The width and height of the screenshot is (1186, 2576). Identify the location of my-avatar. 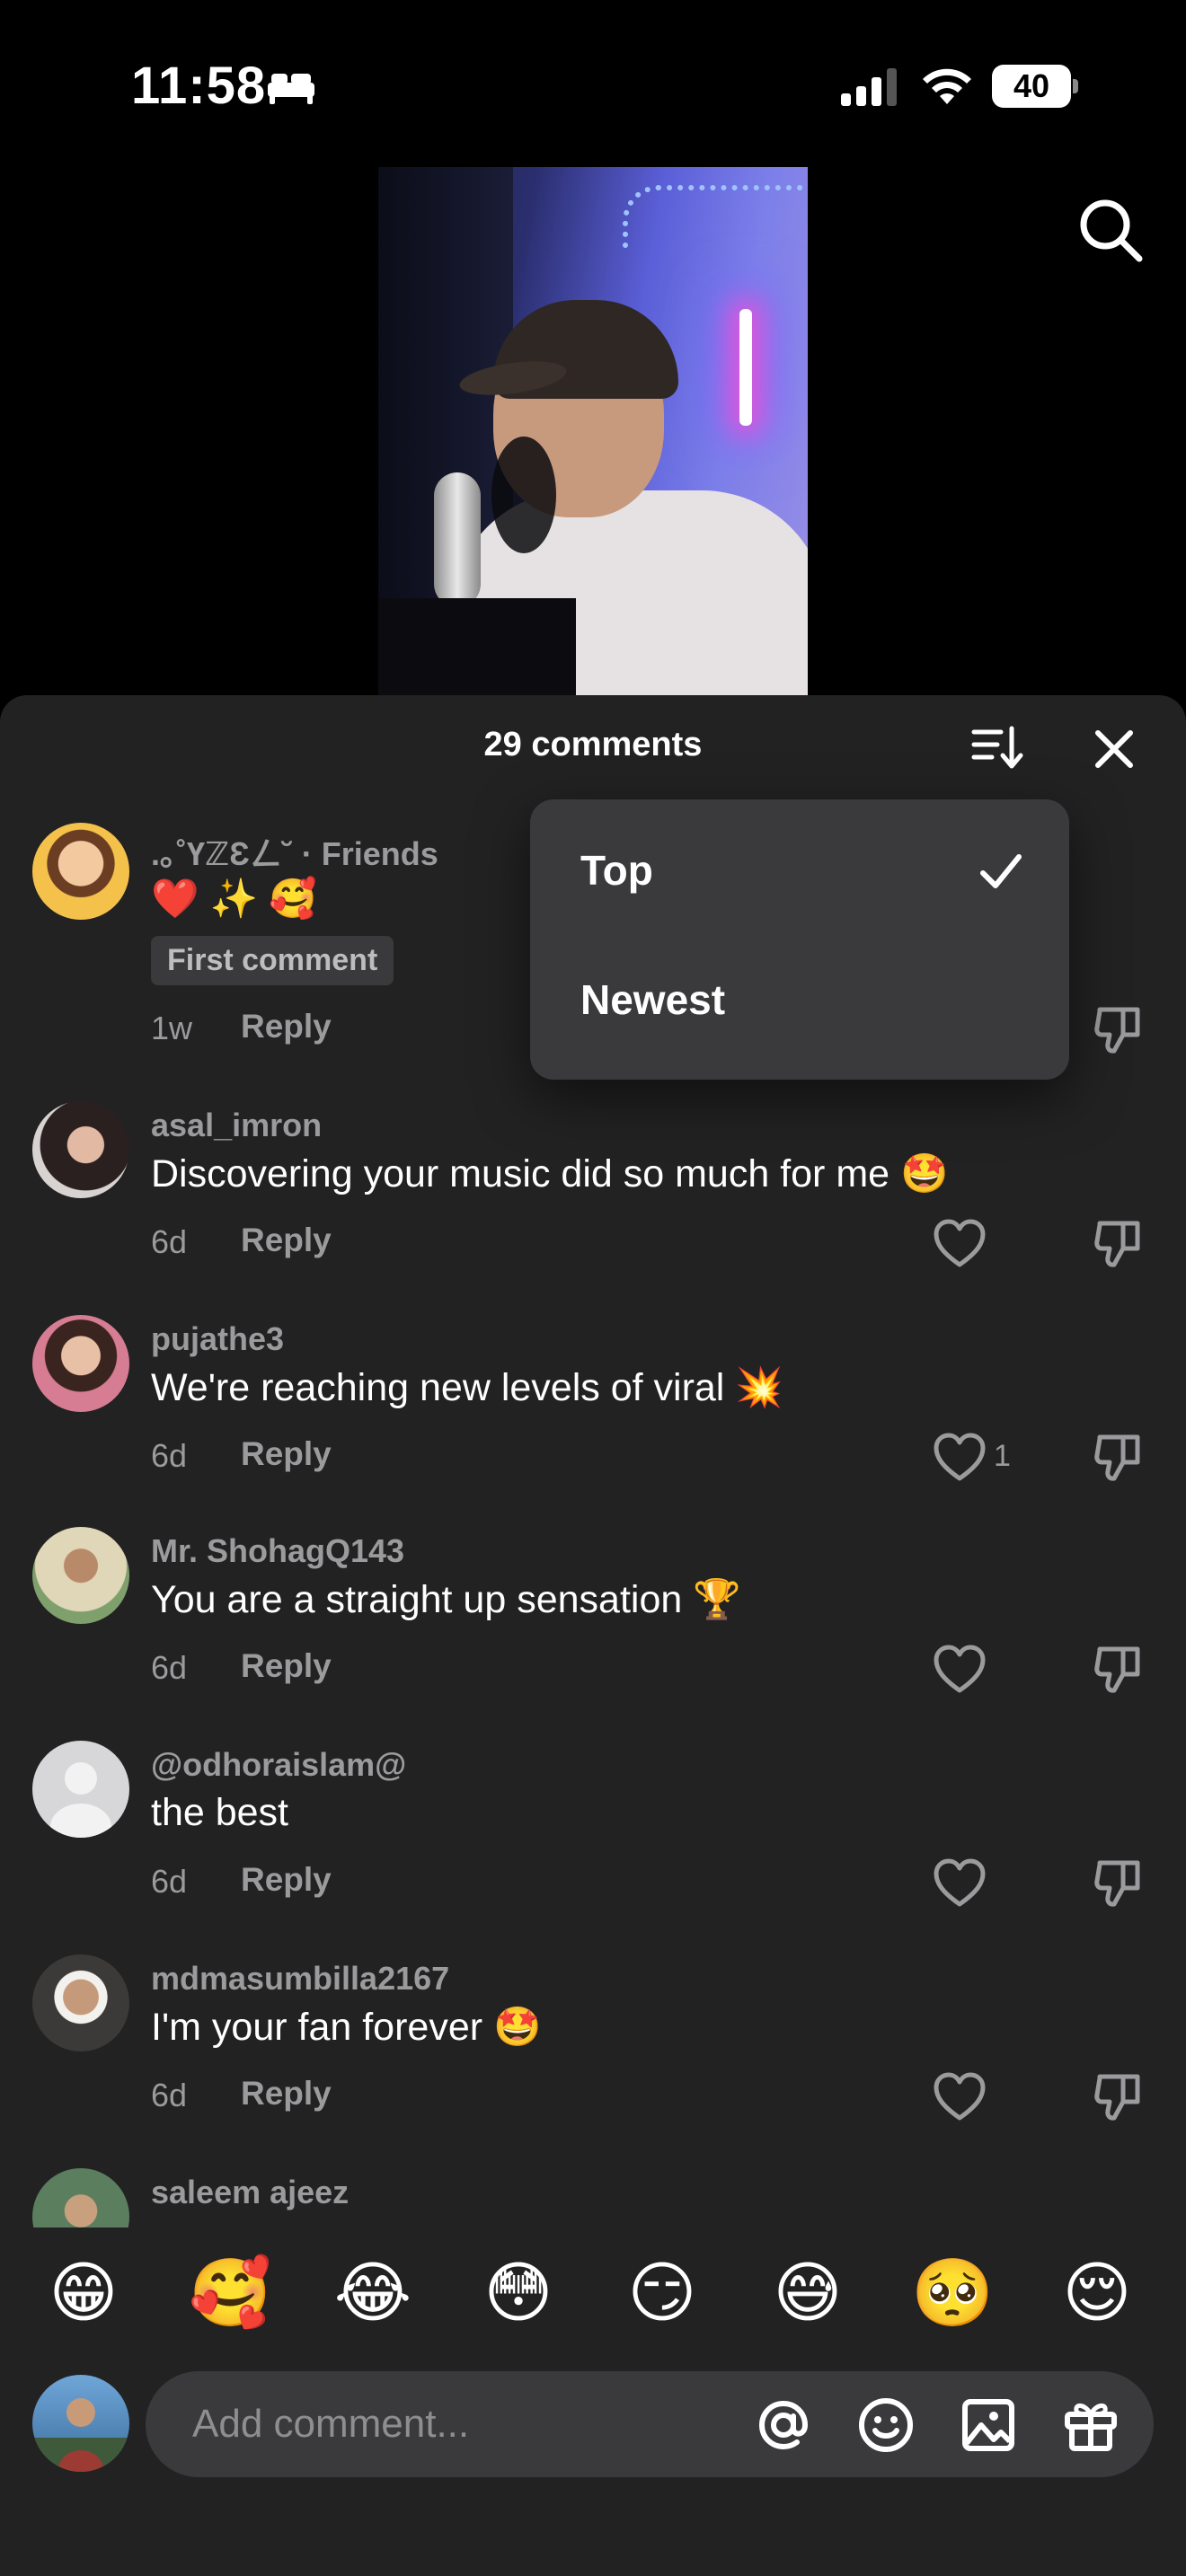
(80, 2423).